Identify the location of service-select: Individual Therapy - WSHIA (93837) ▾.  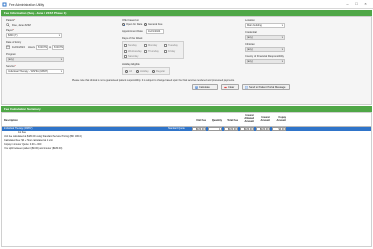
(35, 71).